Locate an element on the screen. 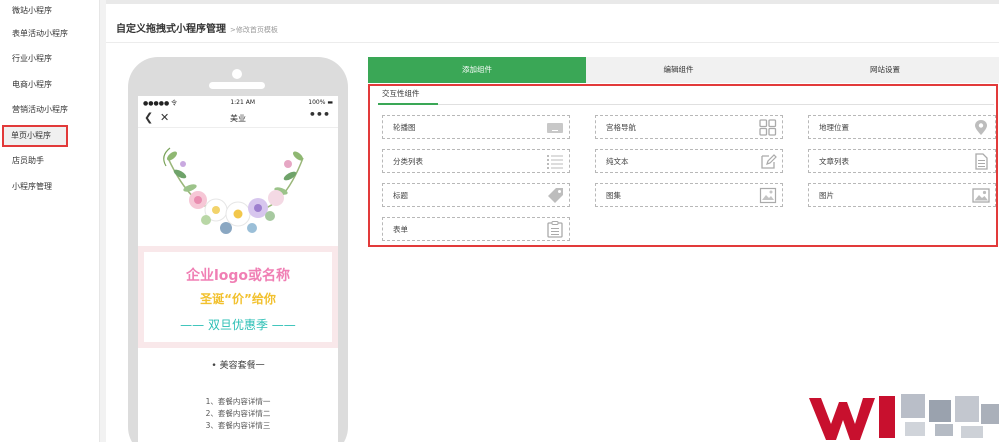 Image resolution: width=999 pixels, height=442 pixels. page-subtitle-link: >修改首页模板 is located at coordinates (254, 30).